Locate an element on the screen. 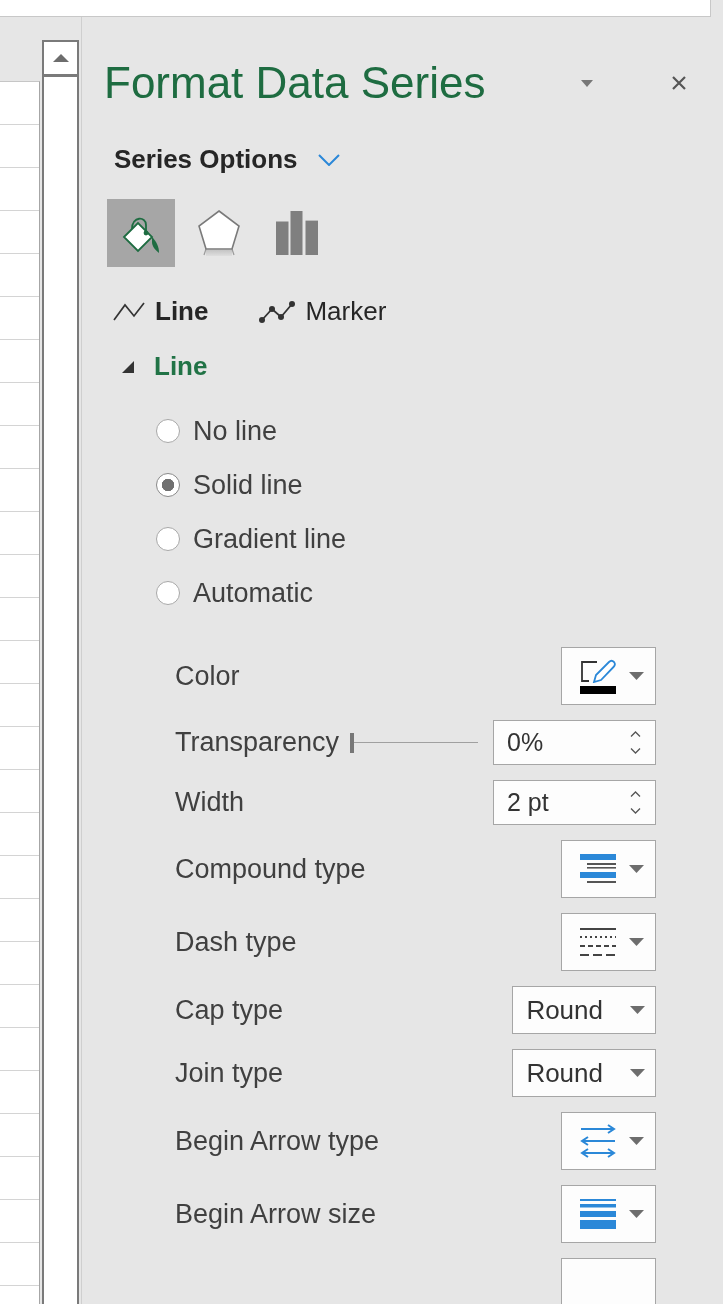  slider-thumb is located at coordinates (352, 742).